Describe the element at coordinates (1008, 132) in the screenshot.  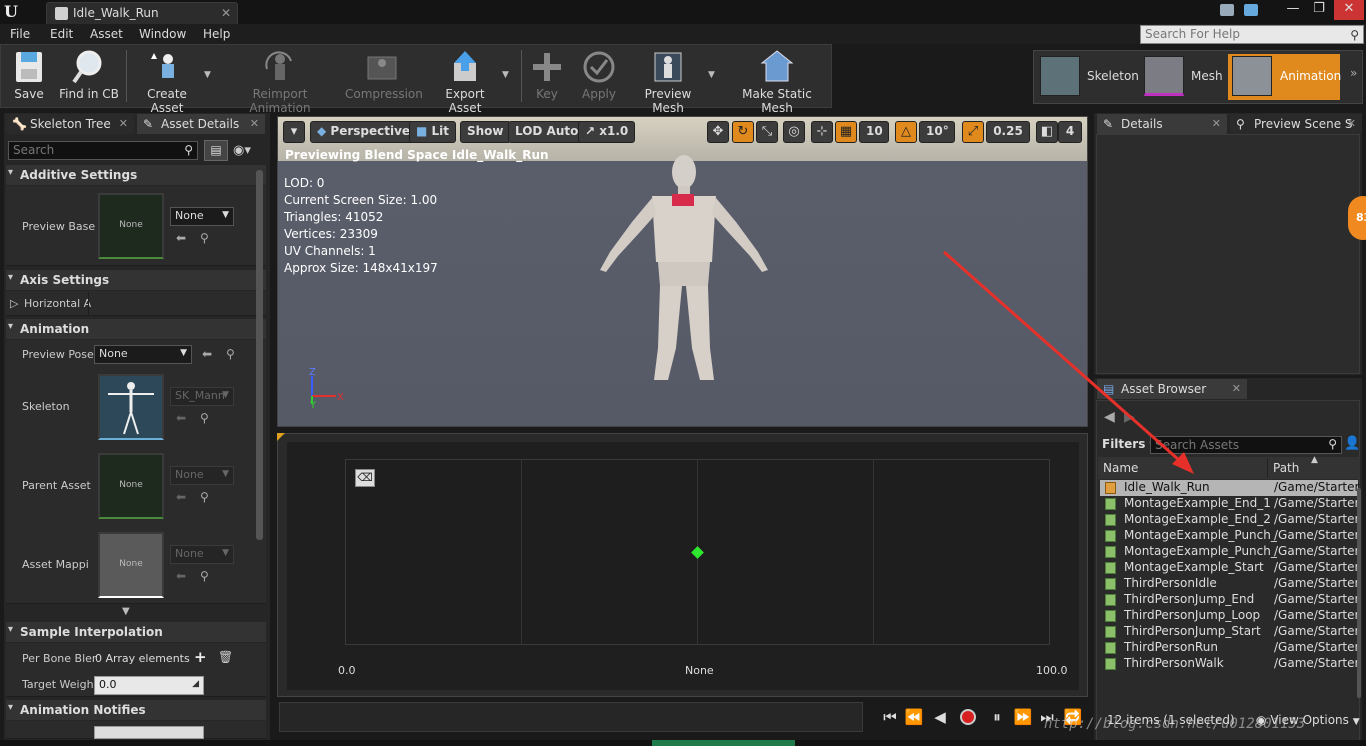
I see `scale-snap-value: 0.25` at that location.